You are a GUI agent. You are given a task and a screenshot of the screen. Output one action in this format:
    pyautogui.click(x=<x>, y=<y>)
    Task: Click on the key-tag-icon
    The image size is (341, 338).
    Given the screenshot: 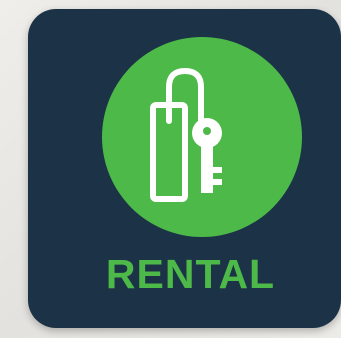 What is the action you would take?
    pyautogui.click(x=186, y=135)
    